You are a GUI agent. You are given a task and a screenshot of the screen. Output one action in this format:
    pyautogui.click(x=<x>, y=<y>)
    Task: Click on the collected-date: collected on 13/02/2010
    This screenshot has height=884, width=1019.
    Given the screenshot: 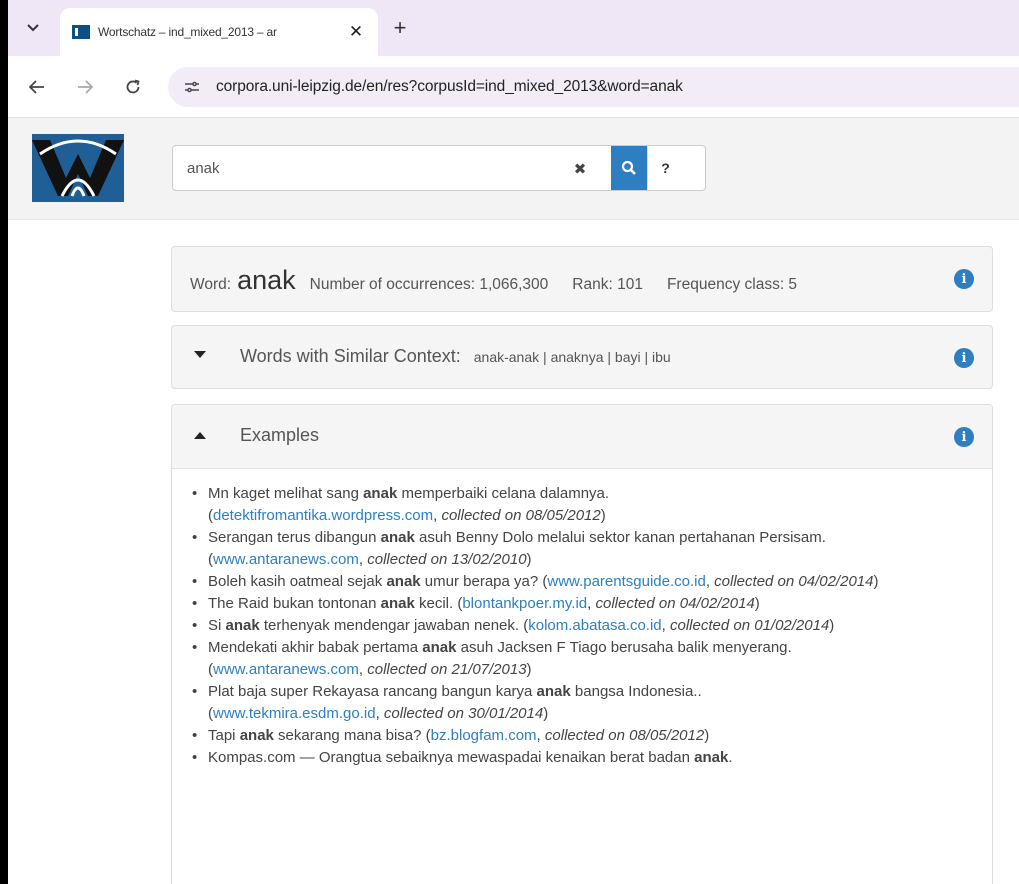 What is the action you would take?
    pyautogui.click(x=447, y=559)
    